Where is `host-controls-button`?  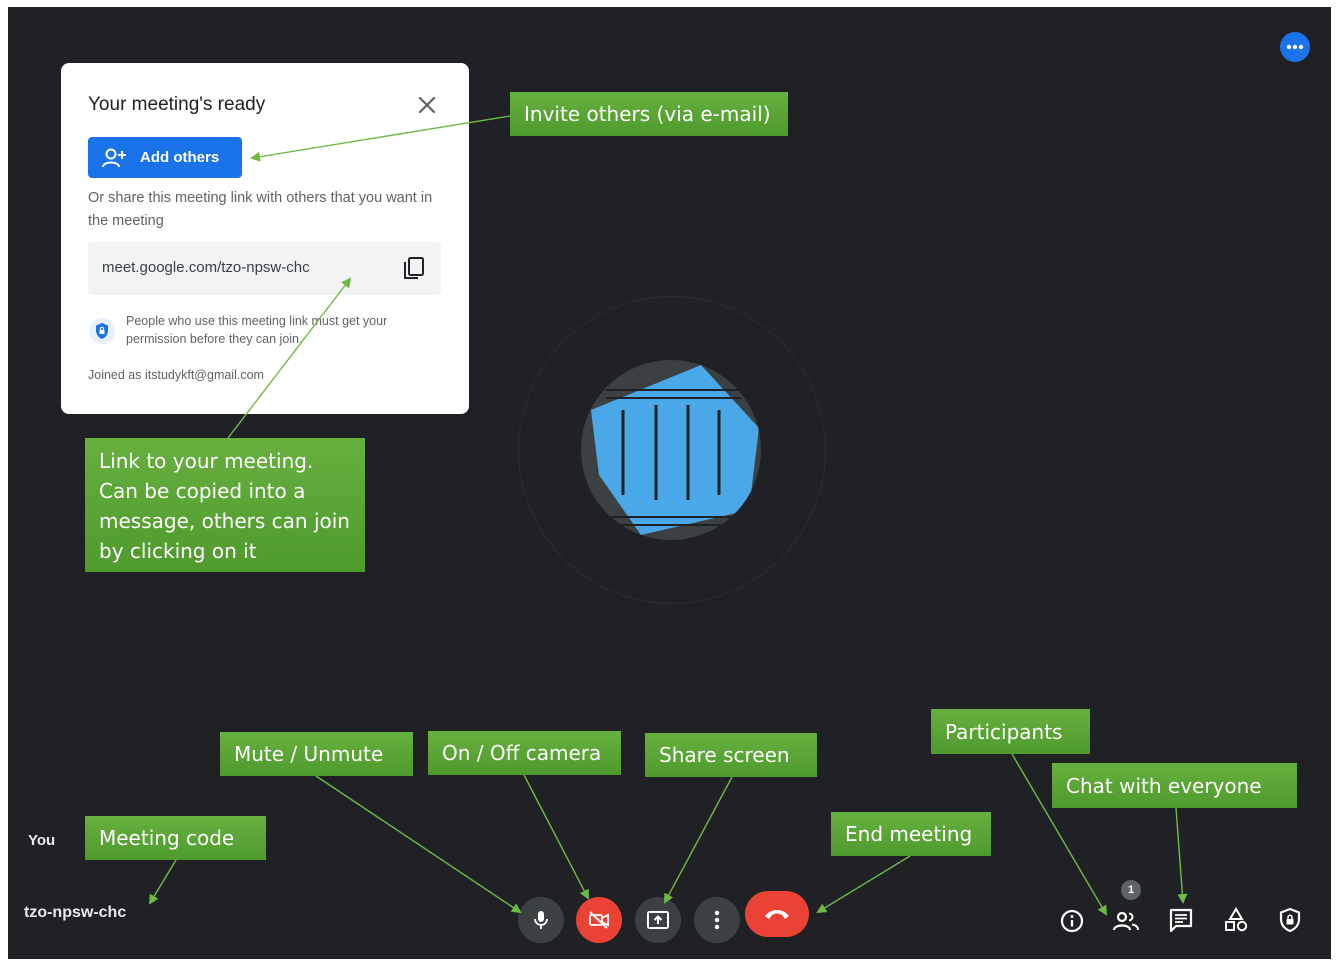
host-controls-button is located at coordinates (1290, 920).